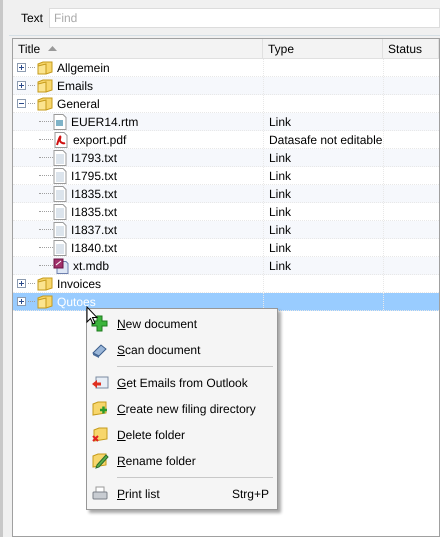  Describe the element at coordinates (21, 103) in the screenshot. I see `collapse-icon` at that location.